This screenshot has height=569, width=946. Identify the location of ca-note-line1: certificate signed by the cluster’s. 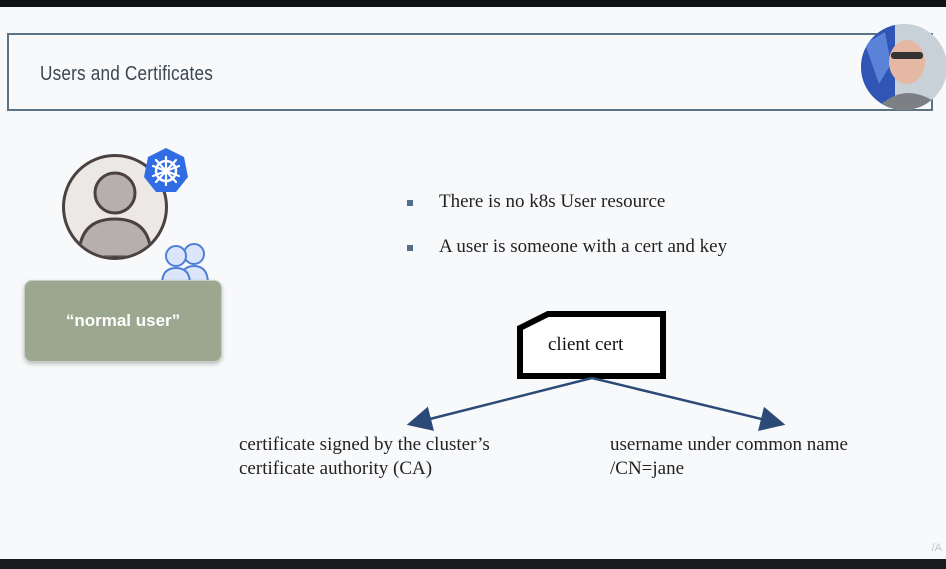
(364, 444).